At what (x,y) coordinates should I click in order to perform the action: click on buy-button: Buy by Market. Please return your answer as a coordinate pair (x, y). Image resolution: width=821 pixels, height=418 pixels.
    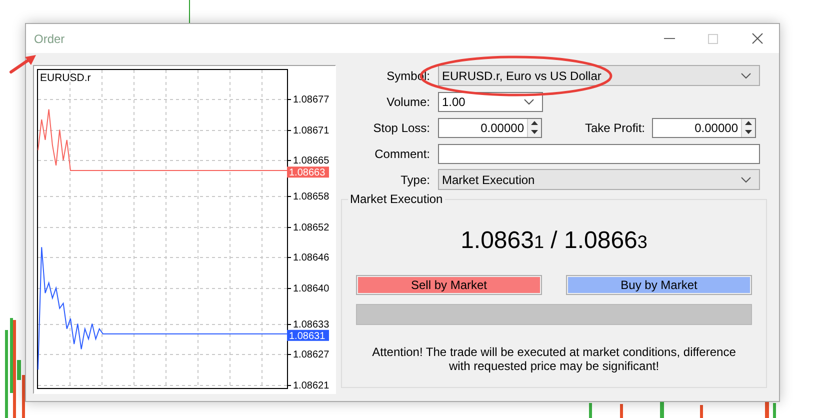
    Looking at the image, I should click on (659, 285).